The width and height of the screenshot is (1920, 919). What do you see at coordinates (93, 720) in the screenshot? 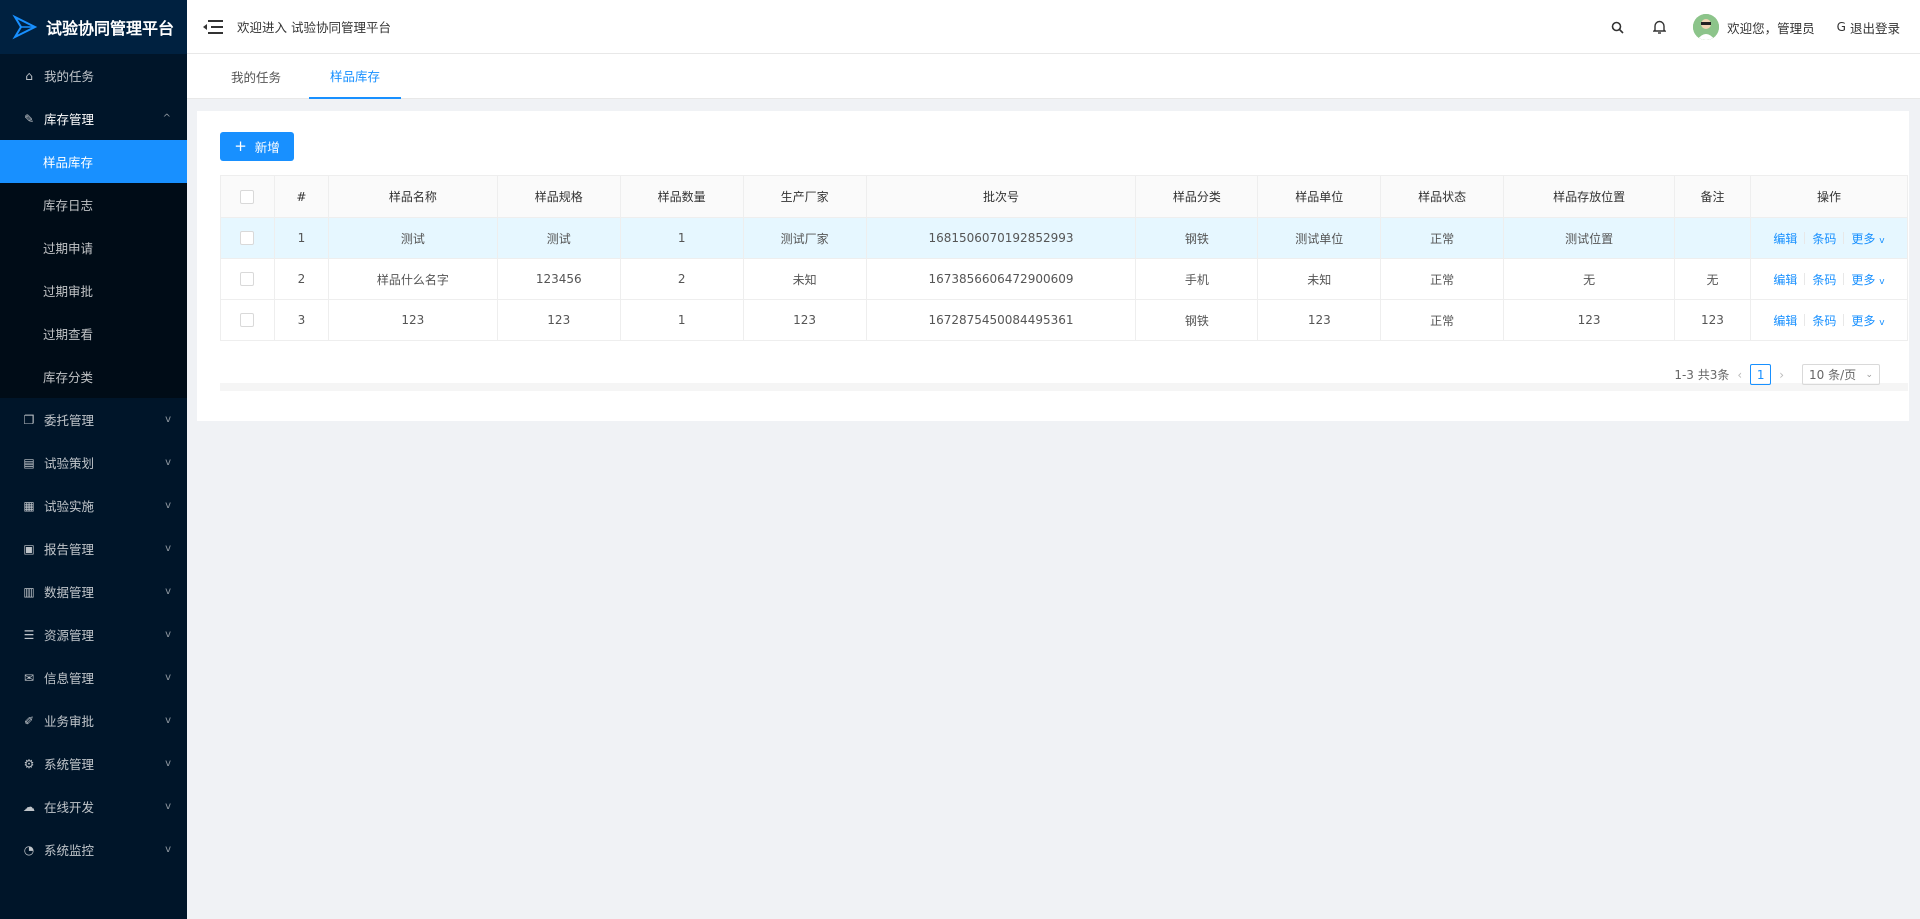
I see `sidebar-item-9: ✐ 业务审批 v` at bounding box center [93, 720].